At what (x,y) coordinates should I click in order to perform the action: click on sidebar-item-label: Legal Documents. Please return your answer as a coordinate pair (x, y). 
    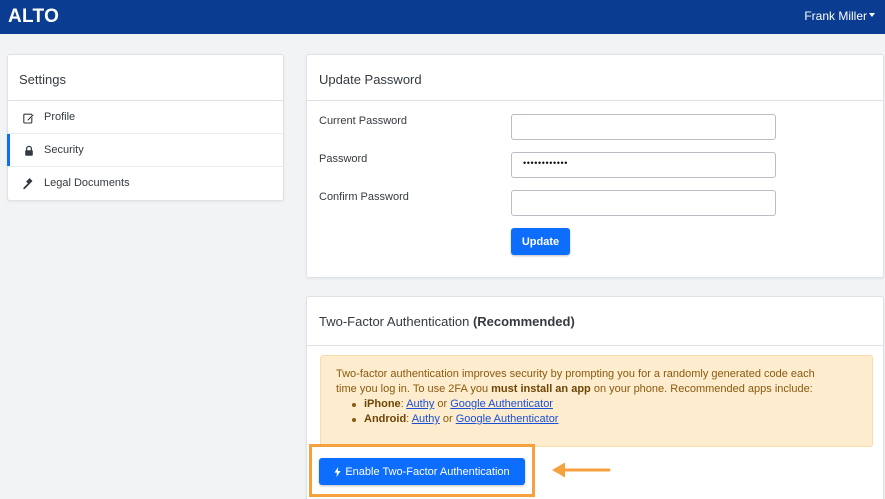
    Looking at the image, I should click on (87, 183).